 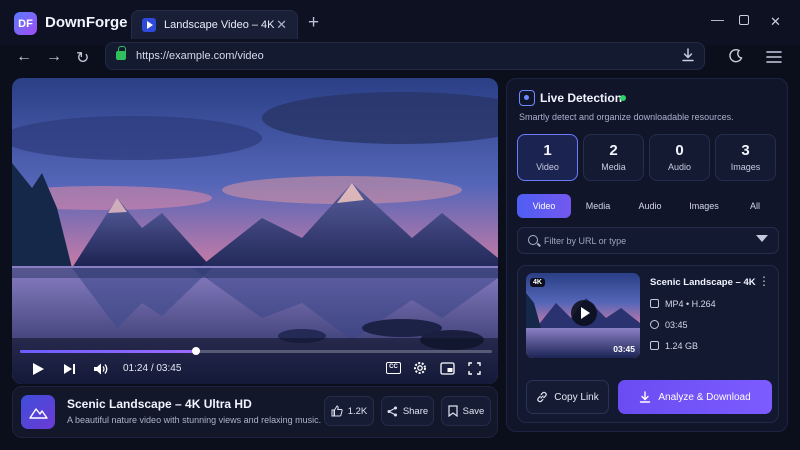 What do you see at coordinates (86, 22) in the screenshot?
I see `app-name: DownForge` at bounding box center [86, 22].